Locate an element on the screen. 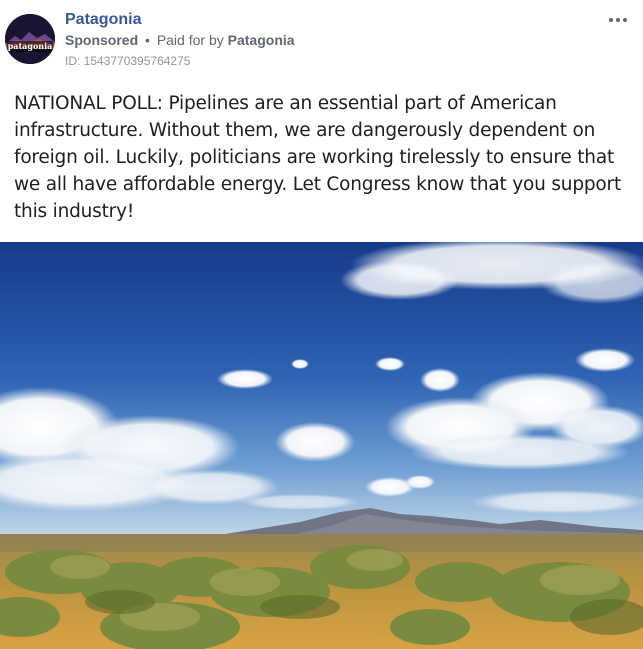 This screenshot has height=649, width=643. page-name-link: Patagonia is located at coordinates (103, 20).